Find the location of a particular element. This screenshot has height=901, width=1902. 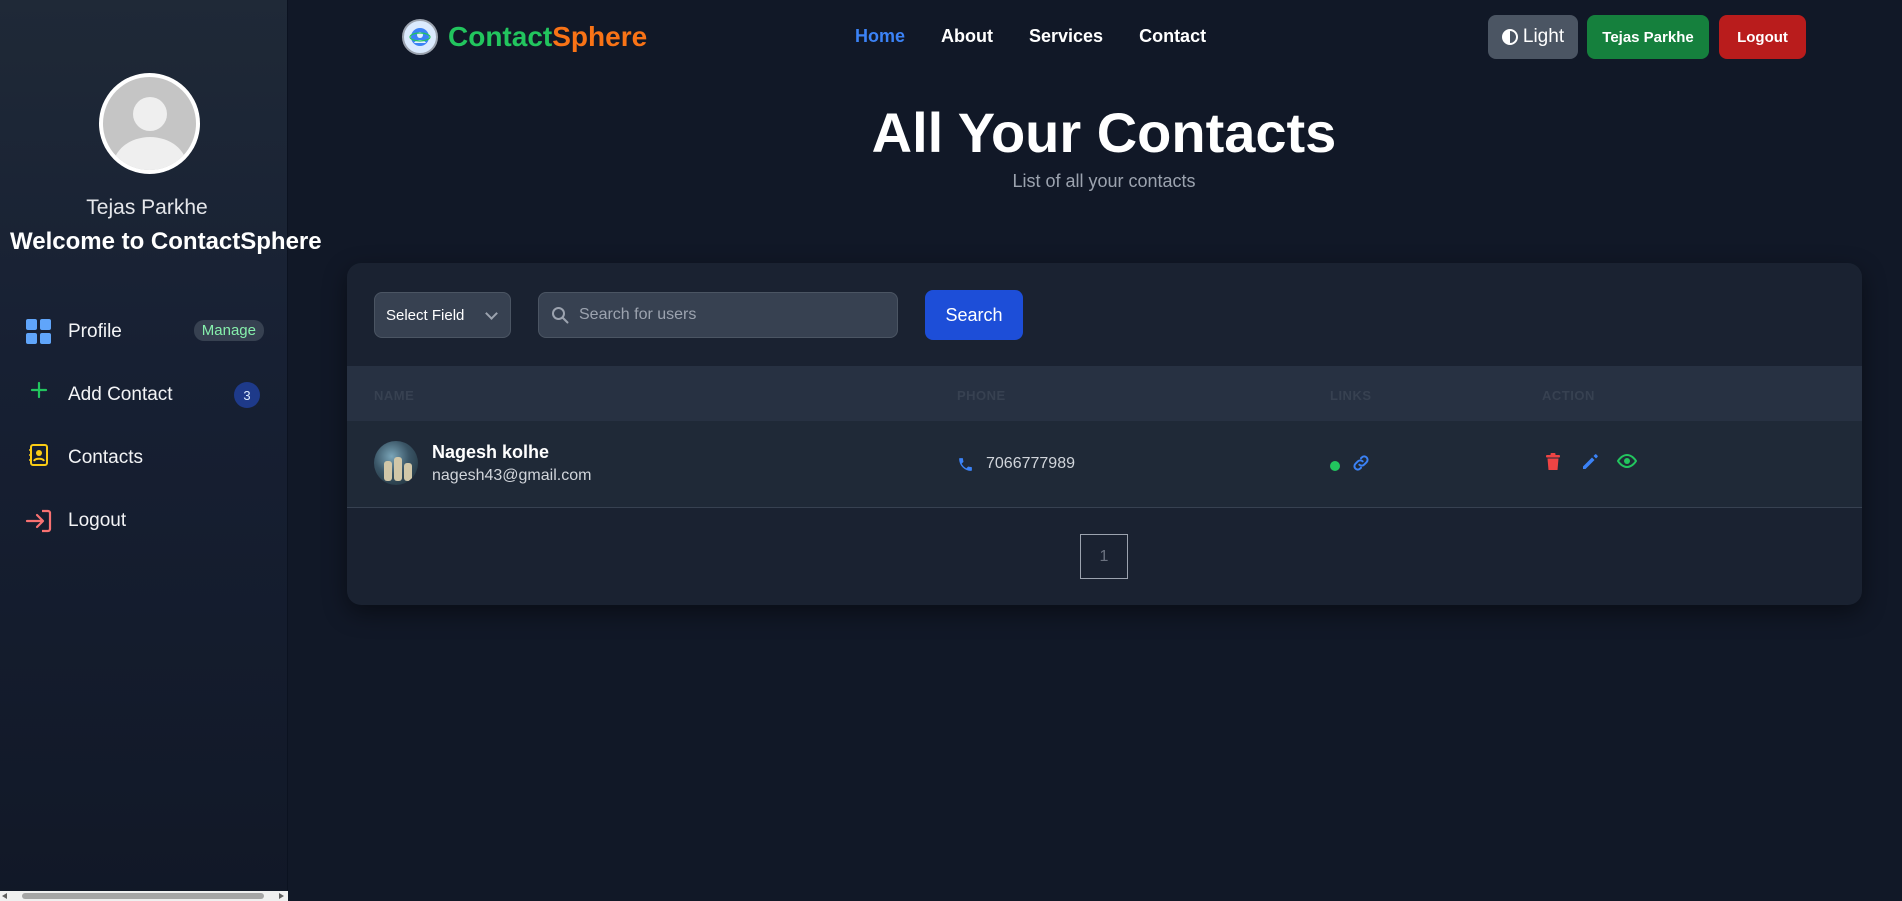

brand-name: ContactSphere is located at coordinates (548, 36).